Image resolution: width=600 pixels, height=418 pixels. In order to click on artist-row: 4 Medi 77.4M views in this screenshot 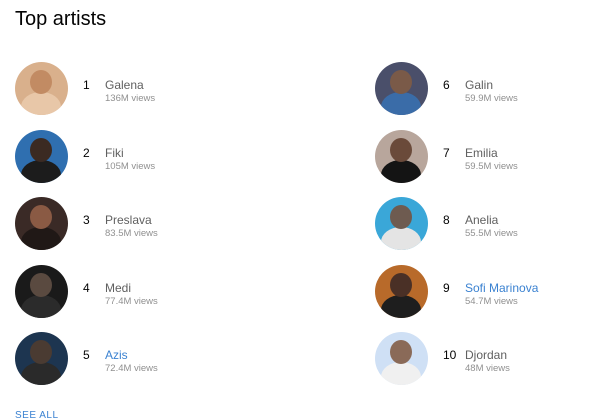, I will do `click(145, 298)`.